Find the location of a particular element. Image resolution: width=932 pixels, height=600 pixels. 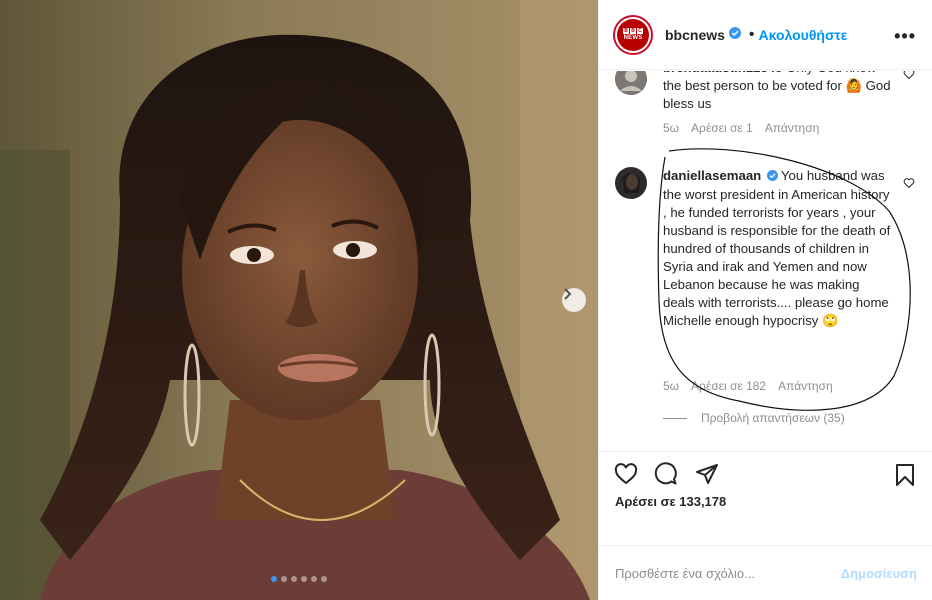

bbc-logo: B B C NEWS is located at coordinates (633, 34).